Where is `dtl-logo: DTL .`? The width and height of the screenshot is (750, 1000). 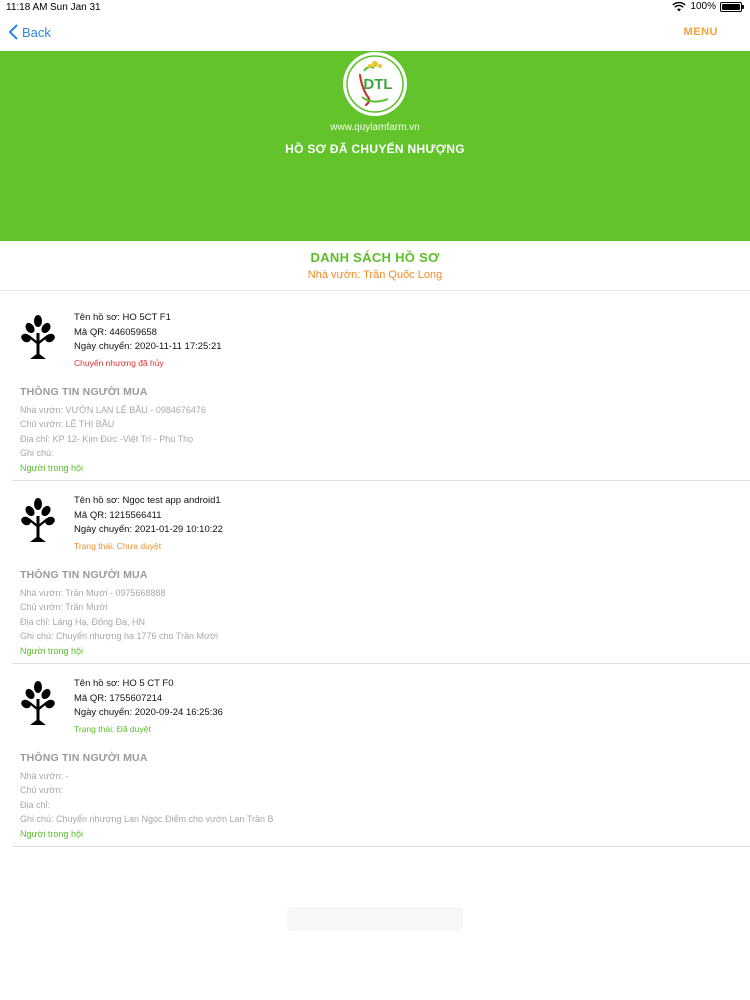 dtl-logo: DTL . is located at coordinates (375, 84).